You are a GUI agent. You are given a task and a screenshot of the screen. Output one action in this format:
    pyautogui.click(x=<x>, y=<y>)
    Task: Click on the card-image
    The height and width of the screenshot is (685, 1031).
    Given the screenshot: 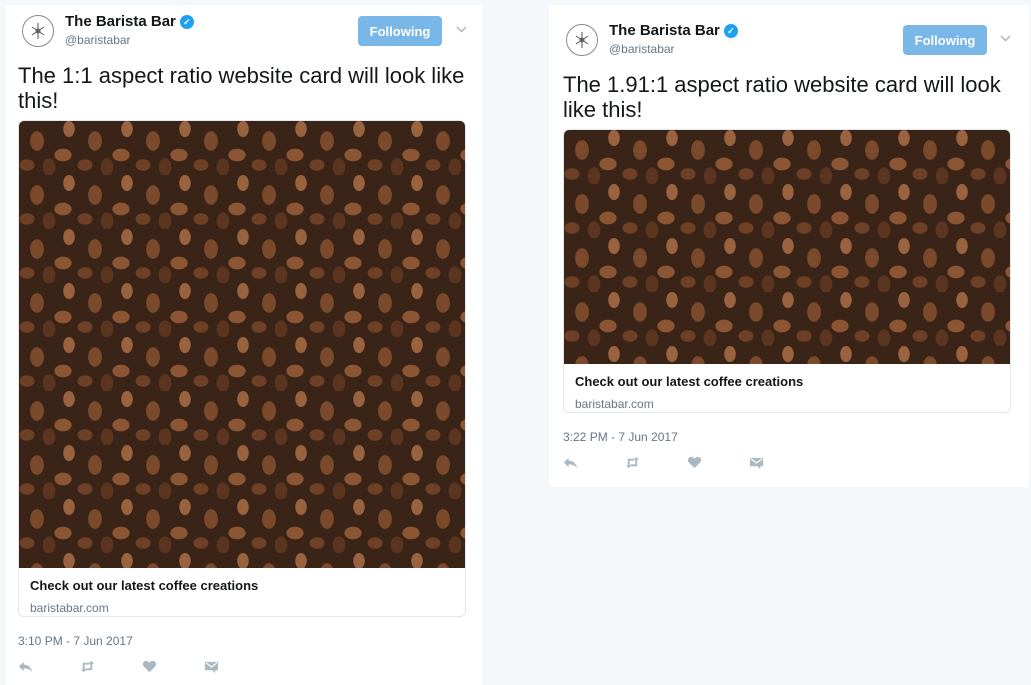 What is the action you would take?
    pyautogui.click(x=787, y=247)
    